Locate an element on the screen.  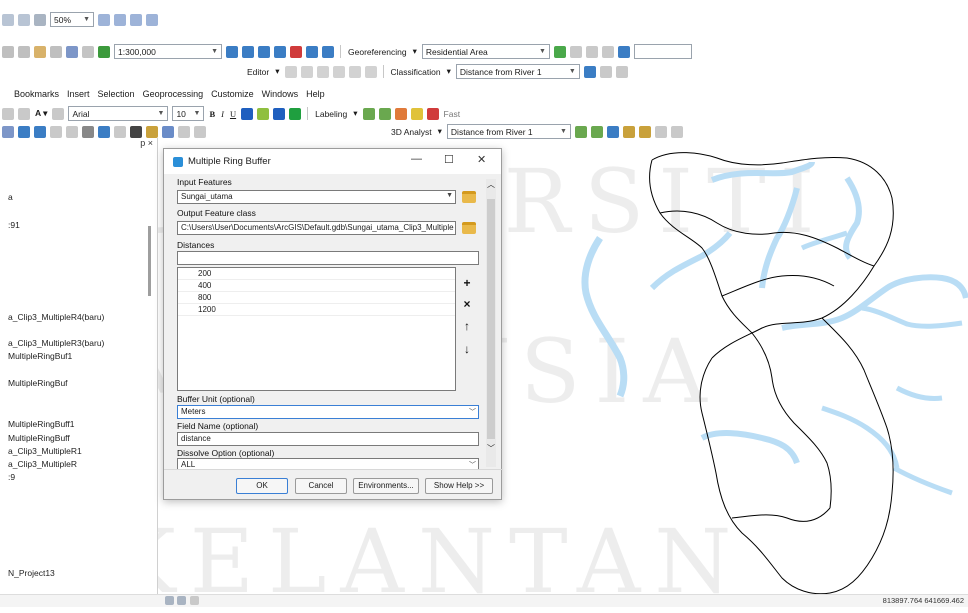
toc-layer: MultipleRingBuf is located at coordinates (38, 383).